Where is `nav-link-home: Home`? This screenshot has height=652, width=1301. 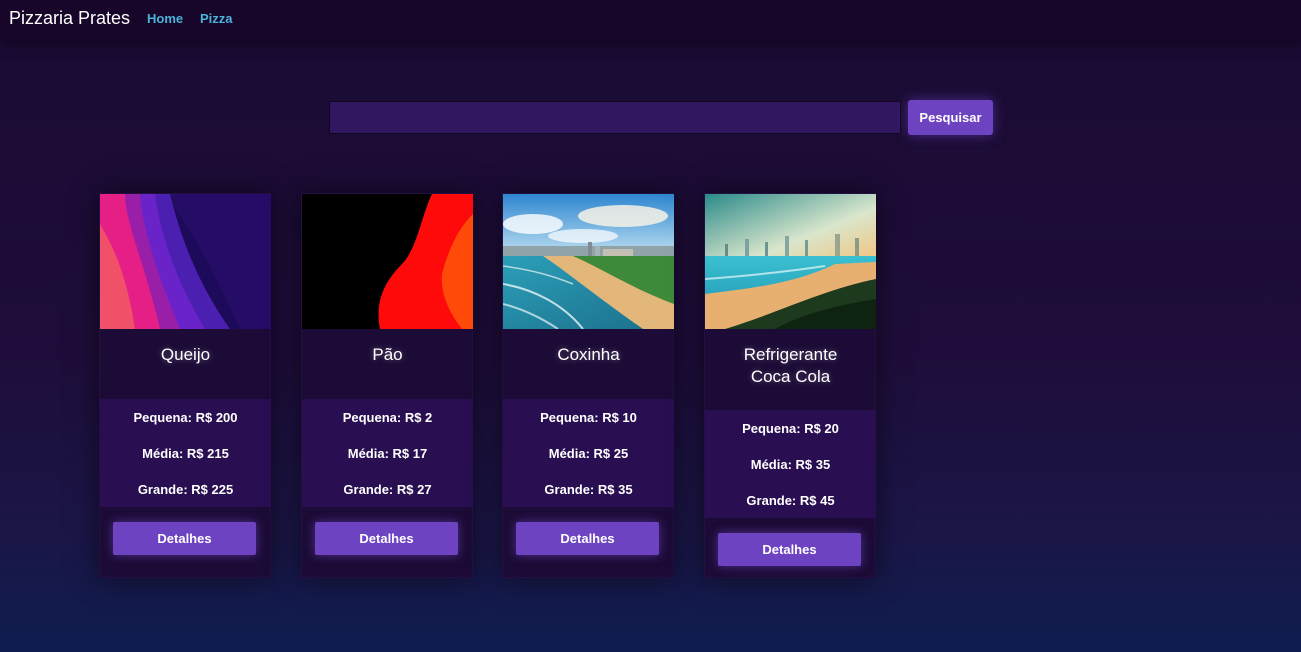 nav-link-home: Home is located at coordinates (165, 18).